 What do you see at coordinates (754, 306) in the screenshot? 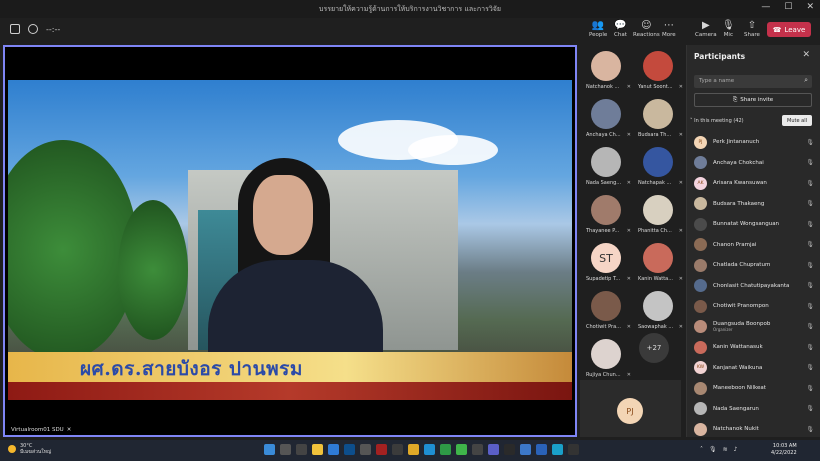
I see `participant-row: Chotiwit Pranompon 🎙` at bounding box center [754, 306].